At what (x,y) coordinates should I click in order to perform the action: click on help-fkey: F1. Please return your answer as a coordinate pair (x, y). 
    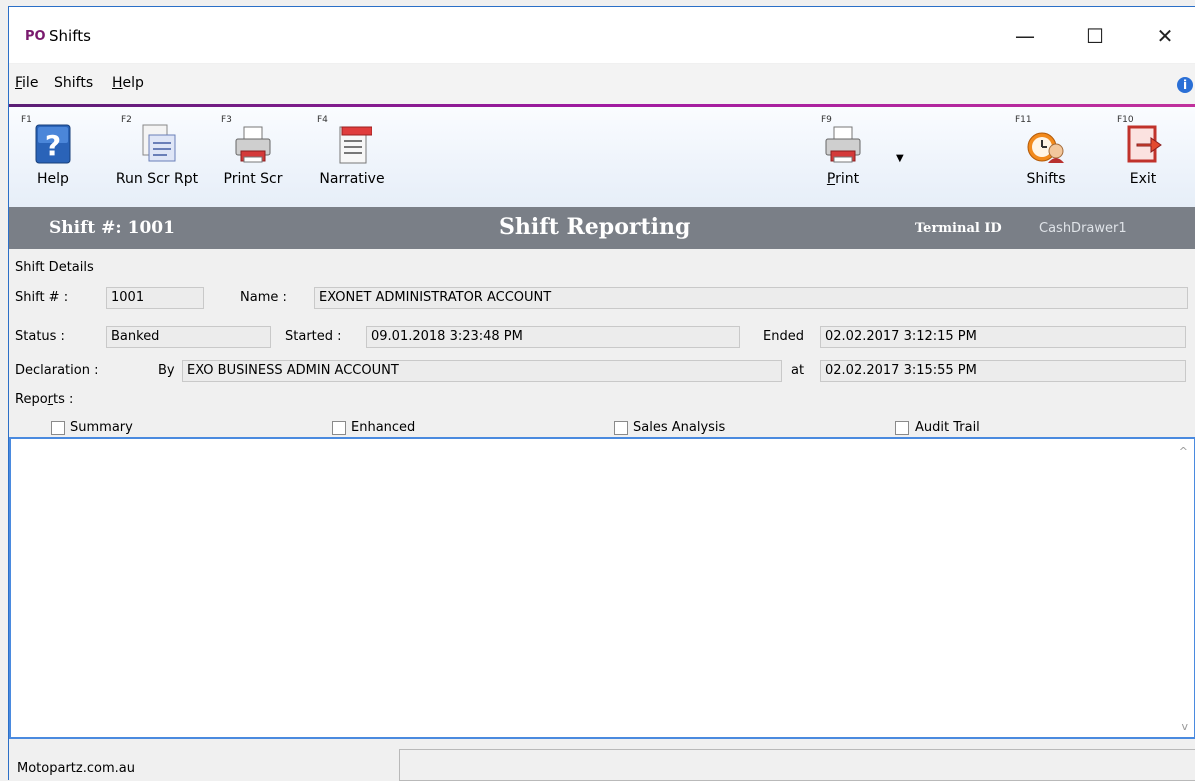
    Looking at the image, I should click on (26, 120).